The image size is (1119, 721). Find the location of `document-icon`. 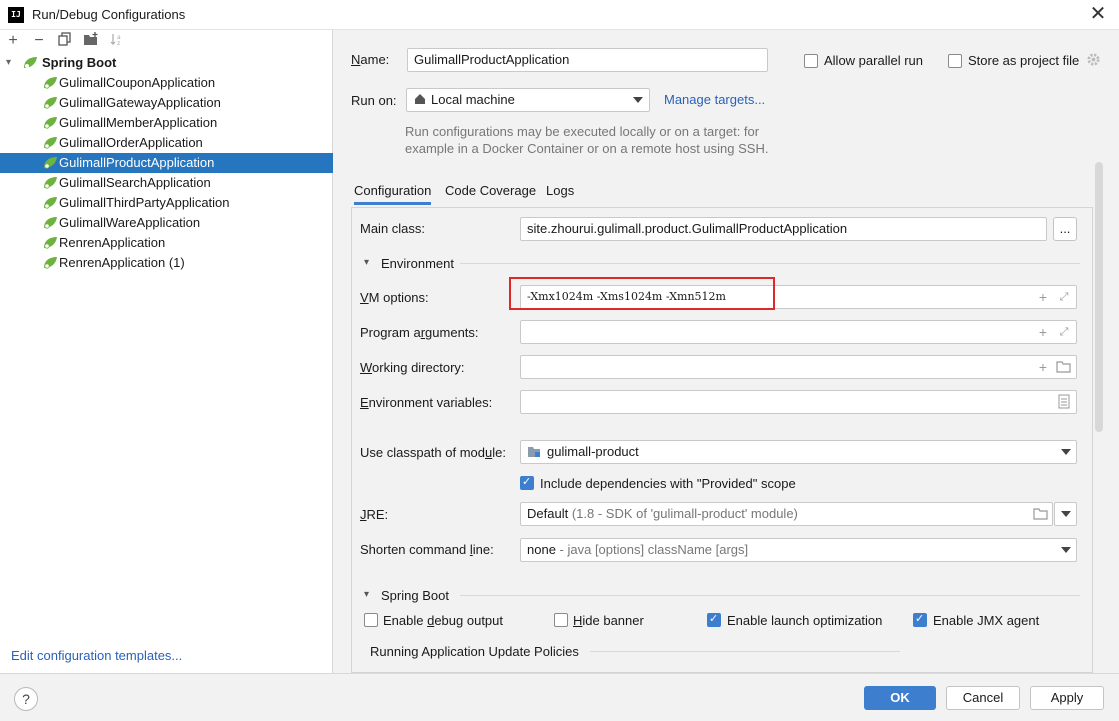

document-icon is located at coordinates (1065, 402).